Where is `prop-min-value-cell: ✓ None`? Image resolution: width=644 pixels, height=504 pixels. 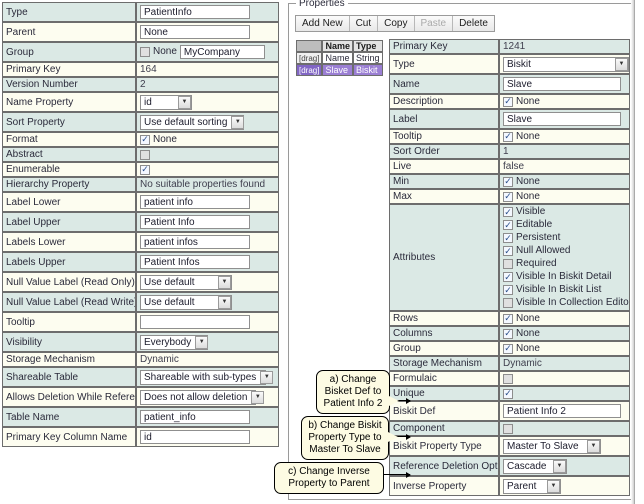
prop-min-value-cell: ✓ None is located at coordinates (564, 181).